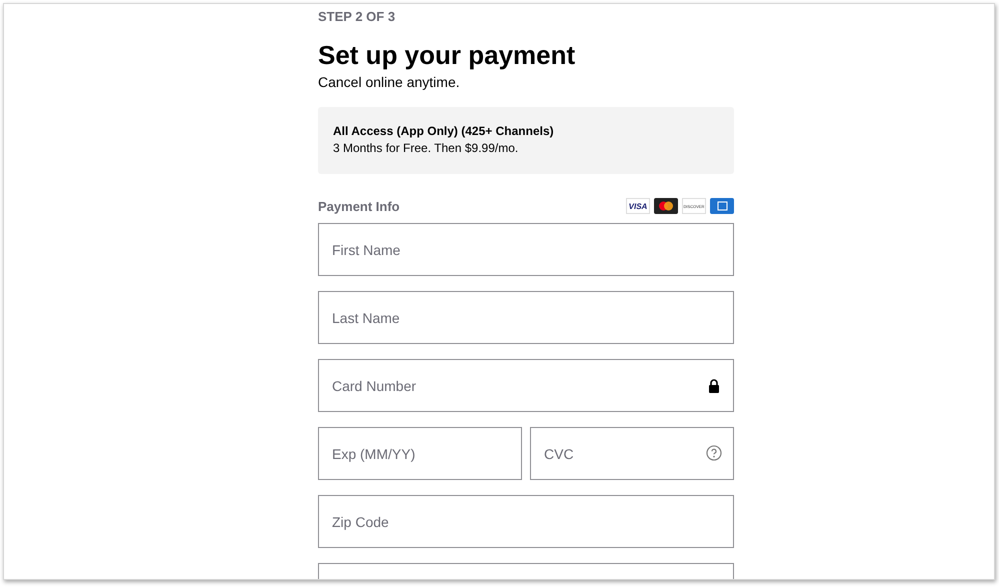 The width and height of the screenshot is (999, 587). Describe the element at coordinates (357, 17) in the screenshot. I see `step-indicator: STEP 2 OF 3` at that location.